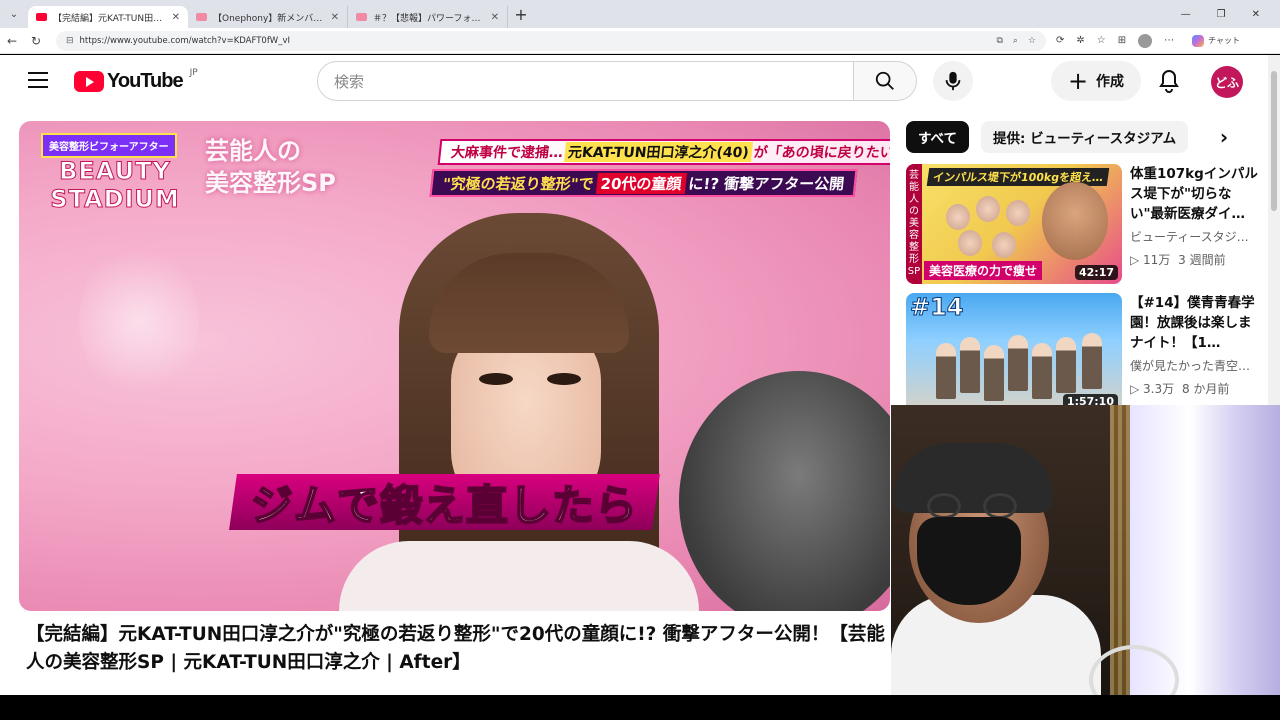  Describe the element at coordinates (914, 224) in the screenshot. I see `thumb-strip-text: 芸能人の美容整形SP` at that location.